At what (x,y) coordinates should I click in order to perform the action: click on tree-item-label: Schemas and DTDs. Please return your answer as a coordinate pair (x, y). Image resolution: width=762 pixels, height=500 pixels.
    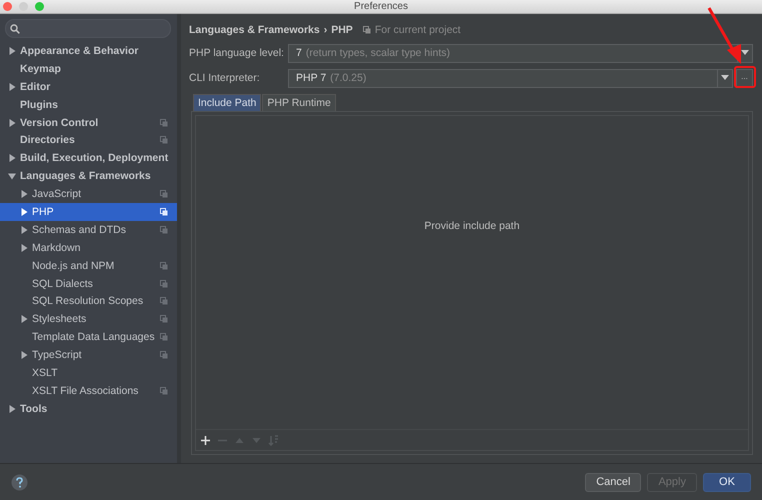
    Looking at the image, I should click on (79, 230).